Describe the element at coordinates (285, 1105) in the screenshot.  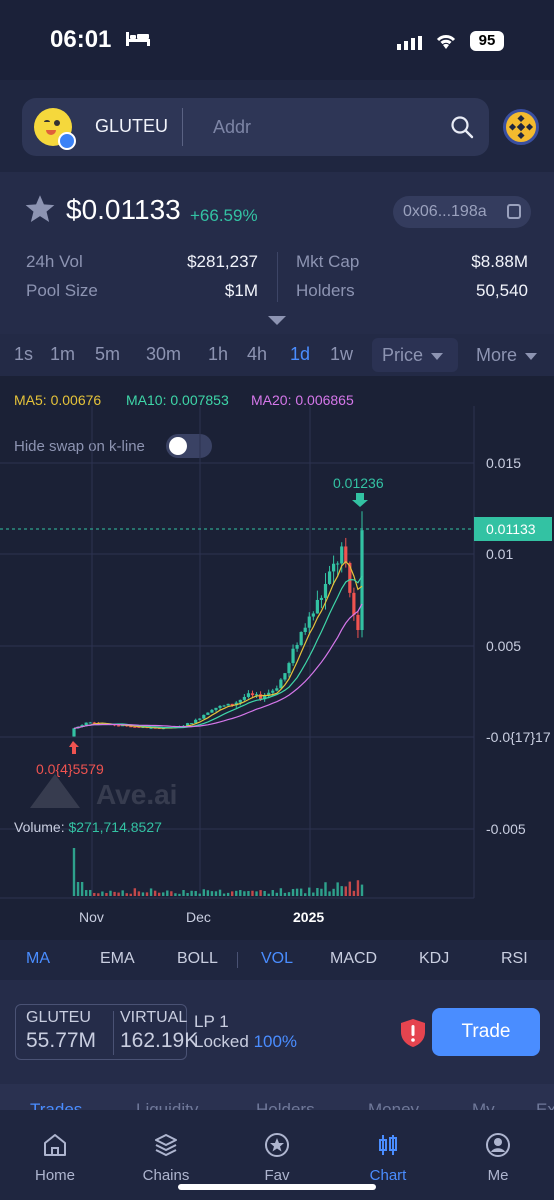
I see `tab-holders: Holders` at that location.